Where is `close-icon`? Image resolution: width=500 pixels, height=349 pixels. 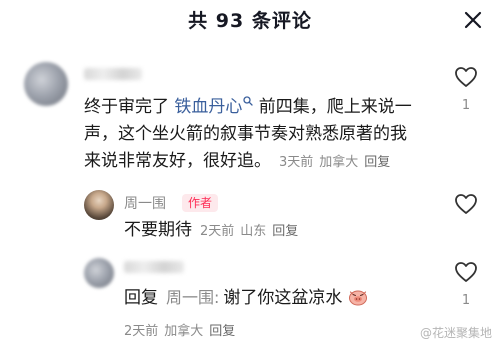 close-icon is located at coordinates (473, 20).